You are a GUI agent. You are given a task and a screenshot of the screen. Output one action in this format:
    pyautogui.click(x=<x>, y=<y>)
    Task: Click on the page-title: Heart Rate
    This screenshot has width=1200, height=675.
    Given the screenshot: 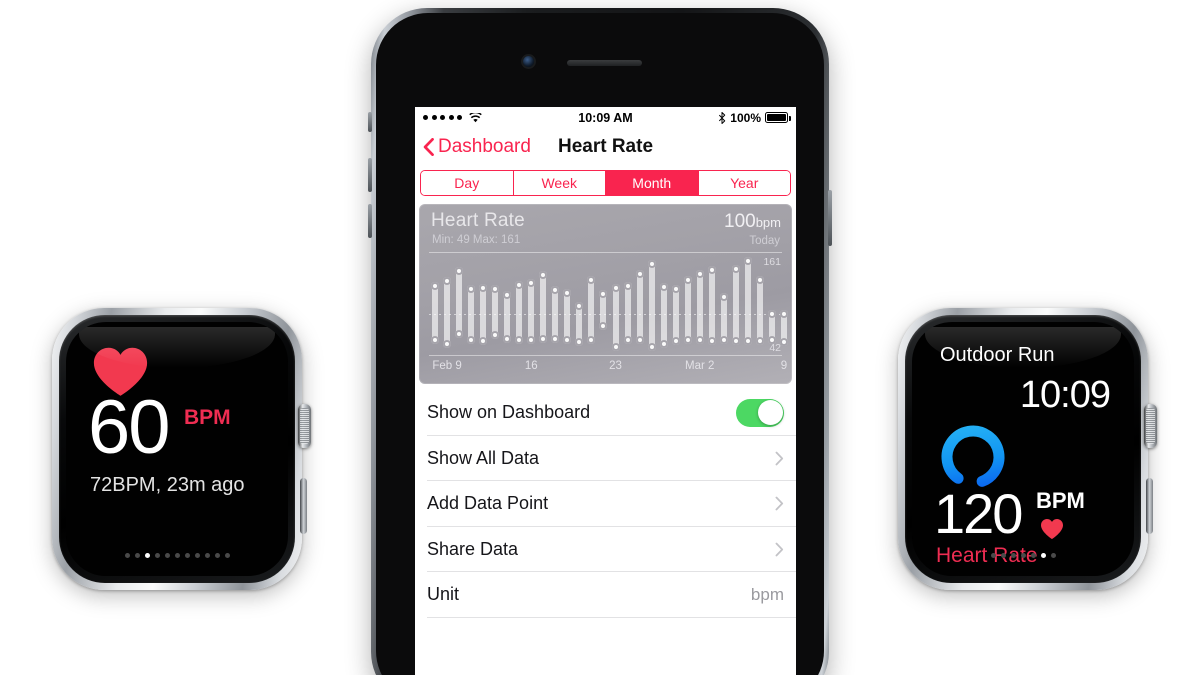 What is the action you would take?
    pyautogui.click(x=605, y=146)
    